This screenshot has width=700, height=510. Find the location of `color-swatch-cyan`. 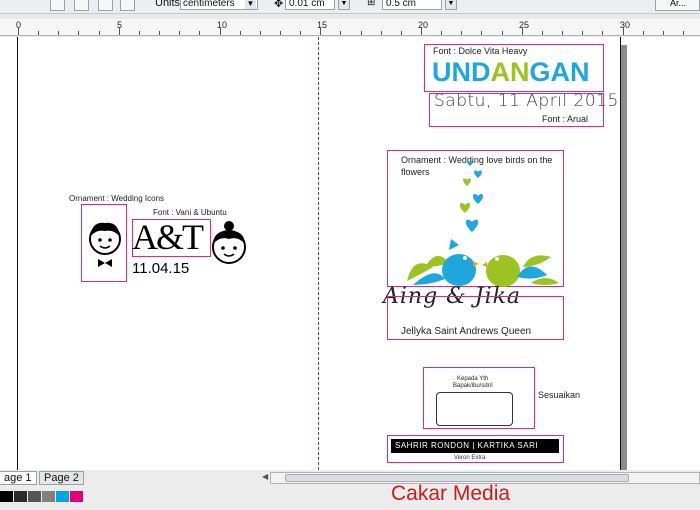

color-swatch-cyan is located at coordinates (62, 496).